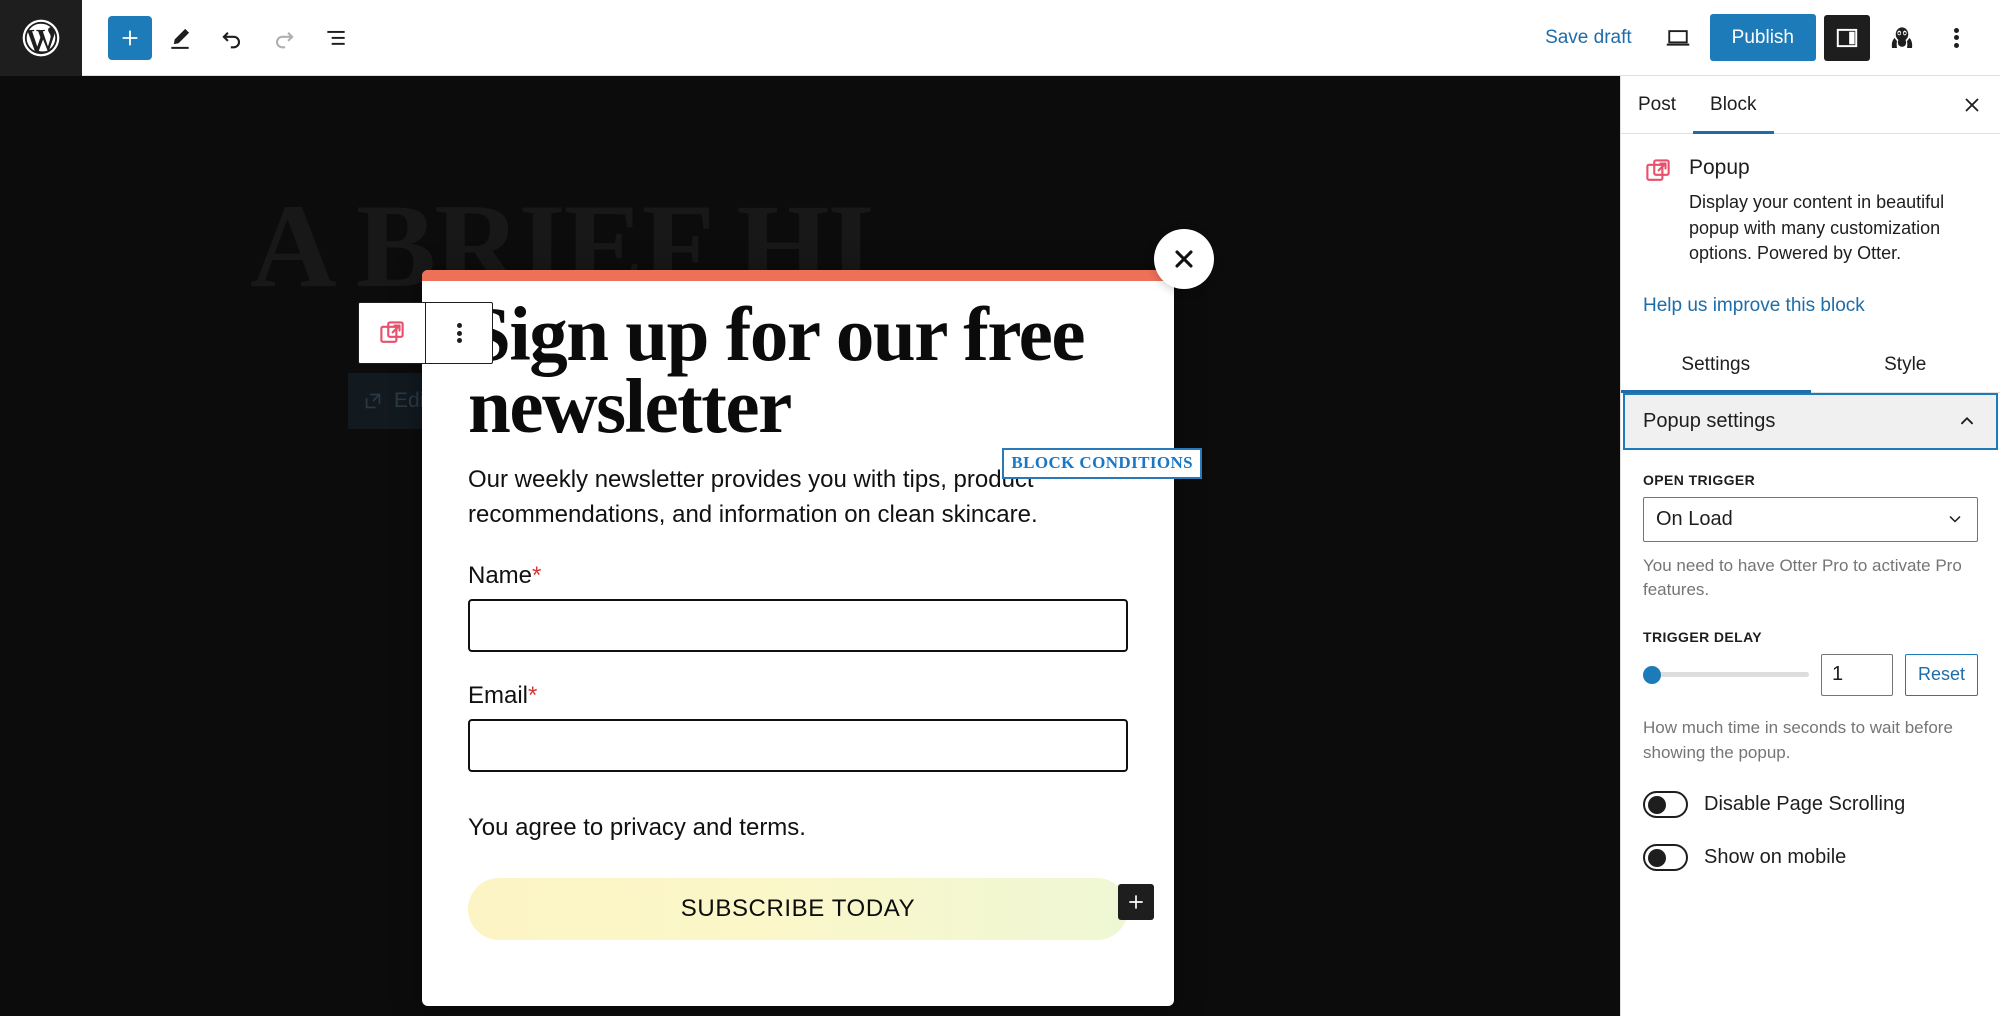 The width and height of the screenshot is (2000, 1016). Describe the element at coordinates (1810, 303) in the screenshot. I see `help-improve-block-link: Help us improve this block` at that location.